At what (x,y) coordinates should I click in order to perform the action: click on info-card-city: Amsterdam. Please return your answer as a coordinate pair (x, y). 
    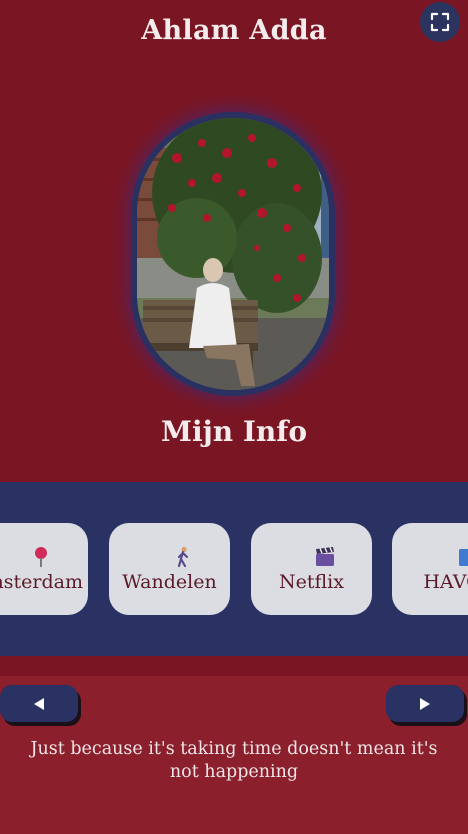
    Looking at the image, I should click on (44, 569).